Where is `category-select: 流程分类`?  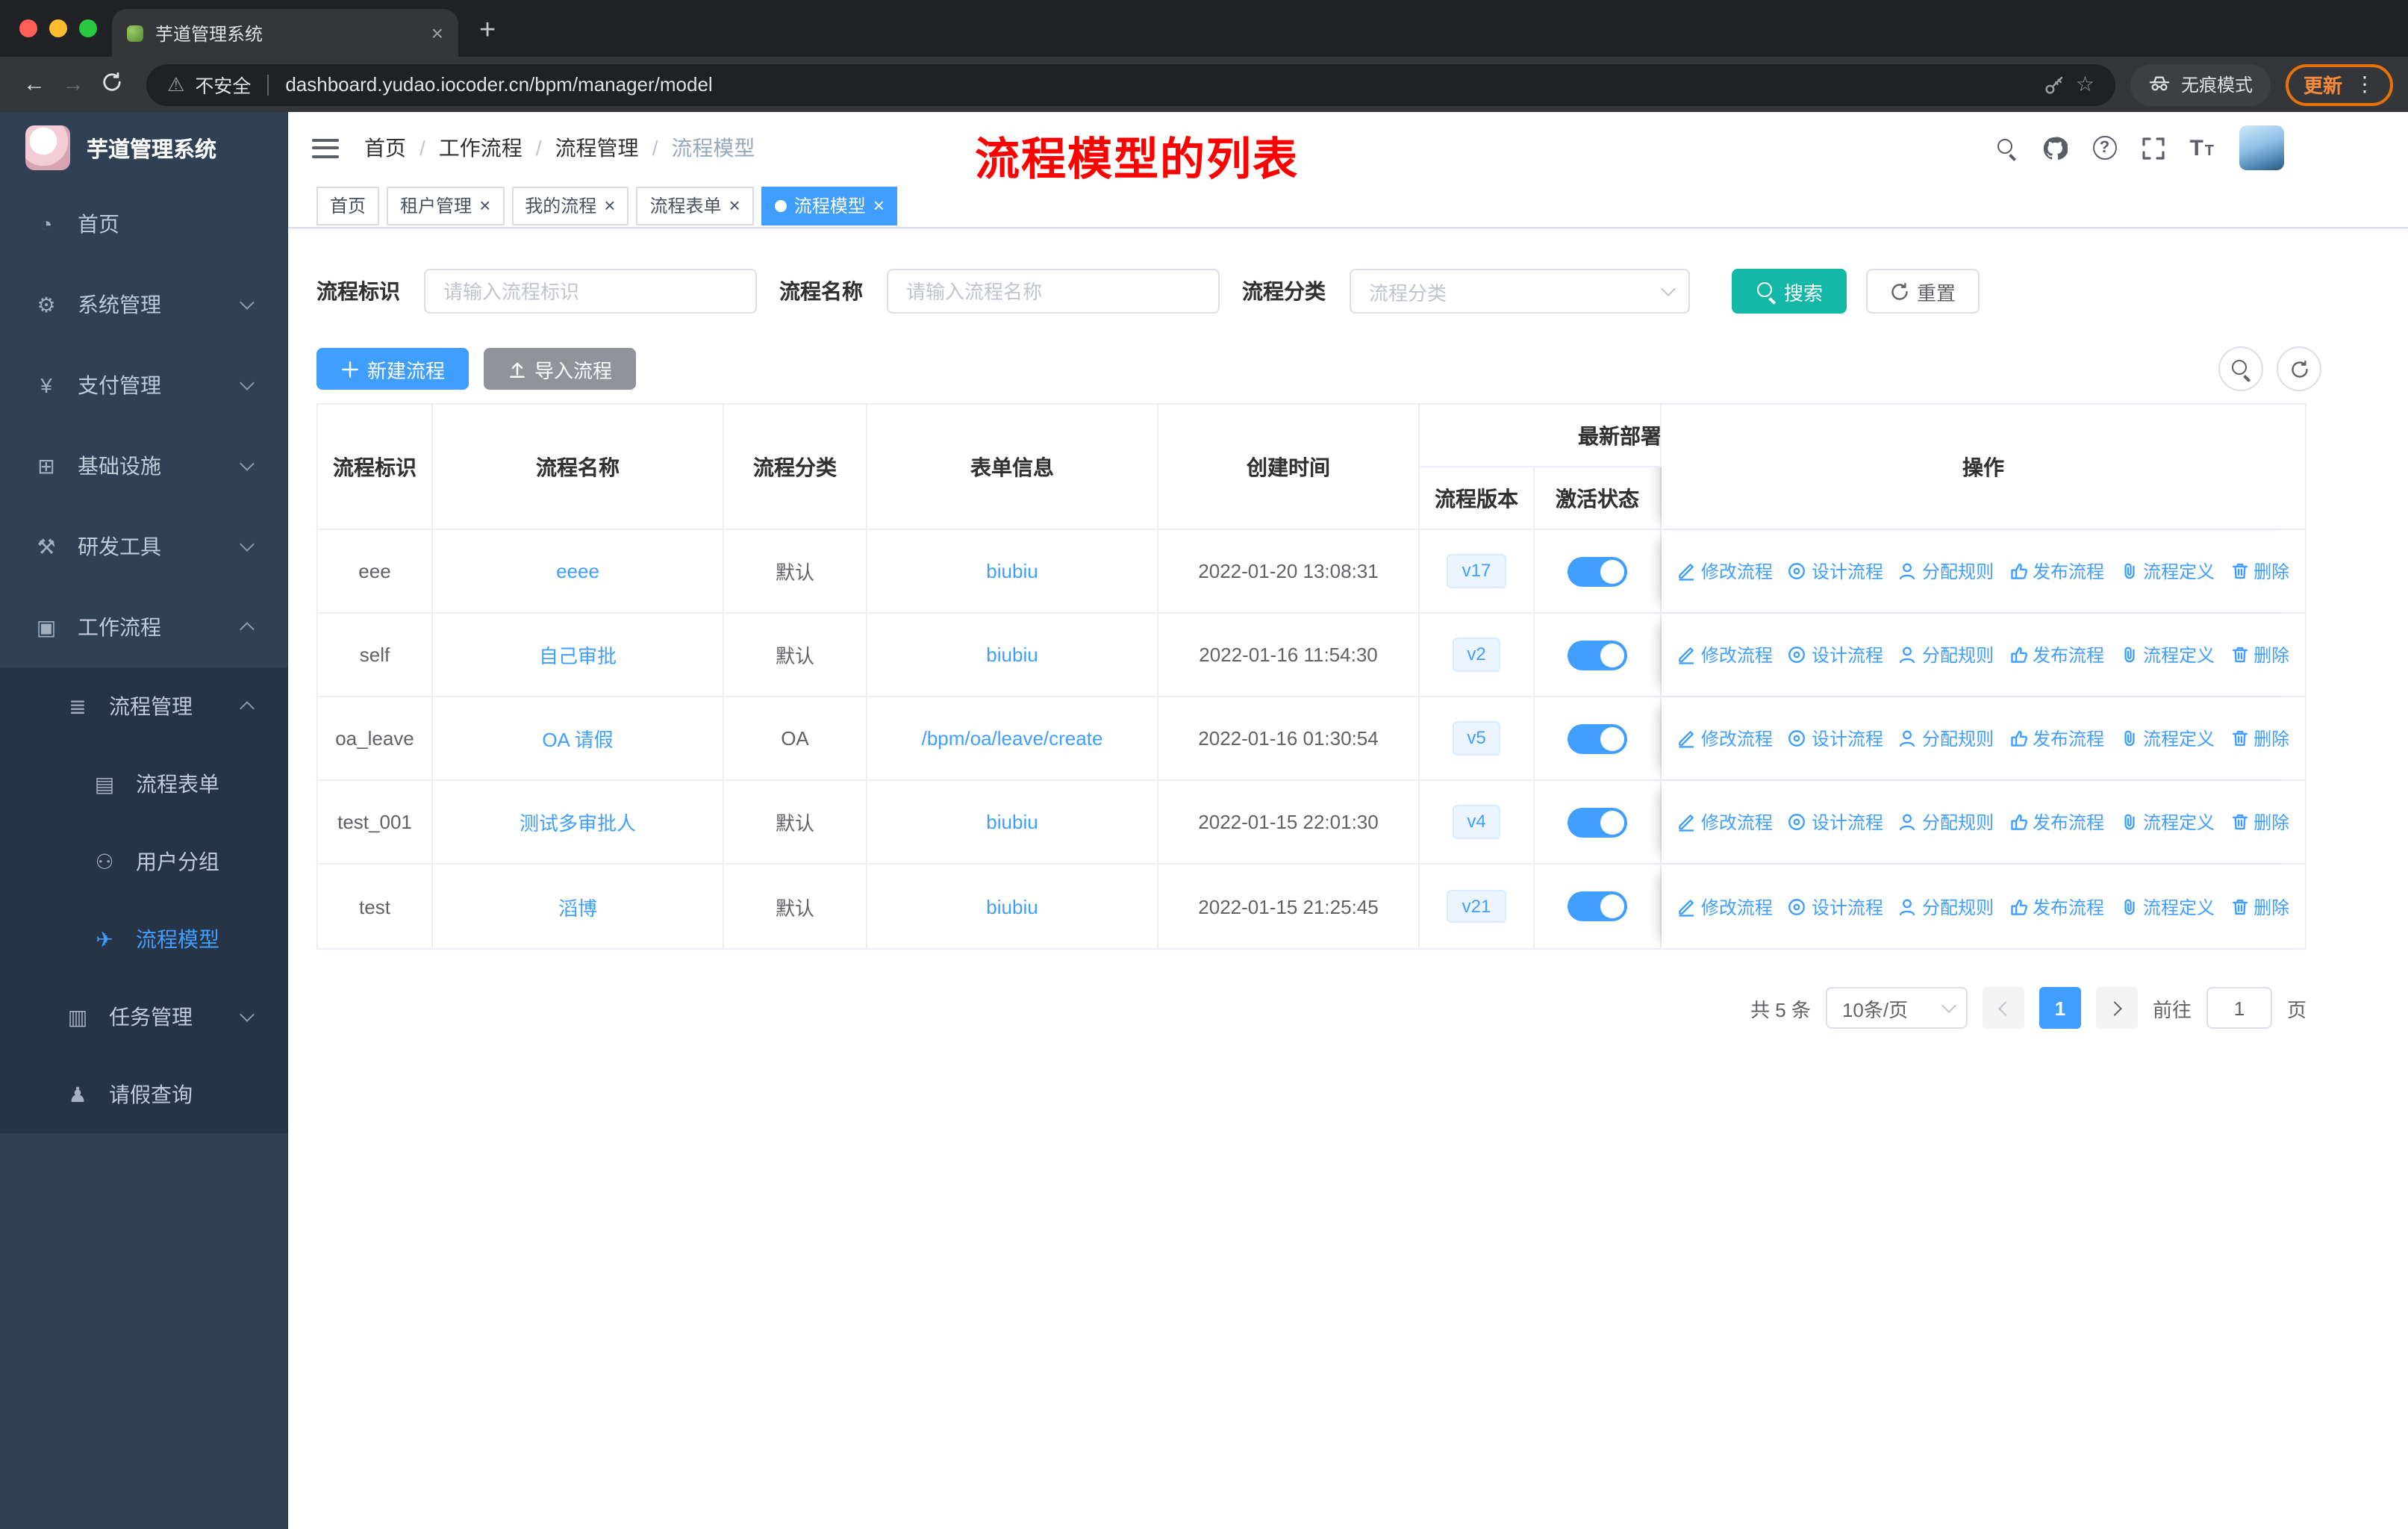
category-select: 流程分类 is located at coordinates (1520, 291).